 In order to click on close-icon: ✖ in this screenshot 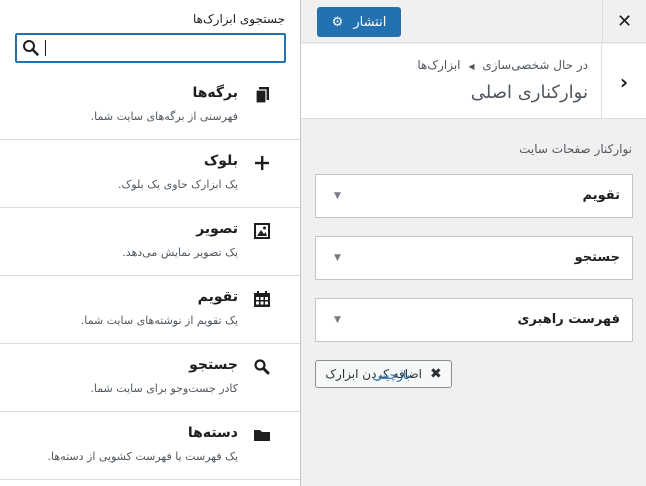, I will do `click(435, 374)`.